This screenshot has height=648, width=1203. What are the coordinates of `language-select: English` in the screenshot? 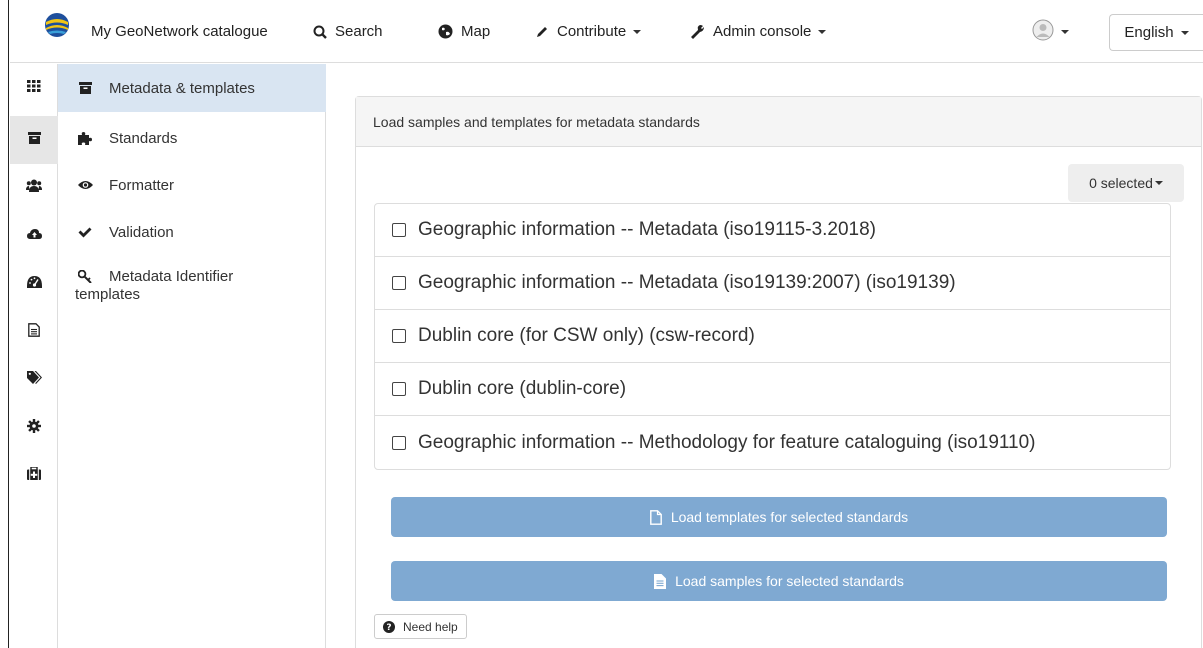 It's located at (1156, 32).